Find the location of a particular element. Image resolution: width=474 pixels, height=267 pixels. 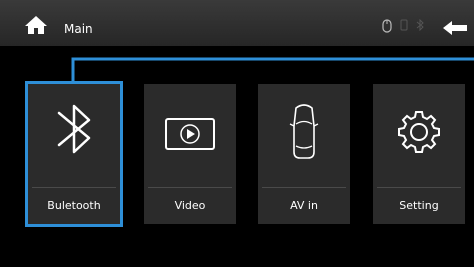

tile-label: Buletooth is located at coordinates (74, 205).